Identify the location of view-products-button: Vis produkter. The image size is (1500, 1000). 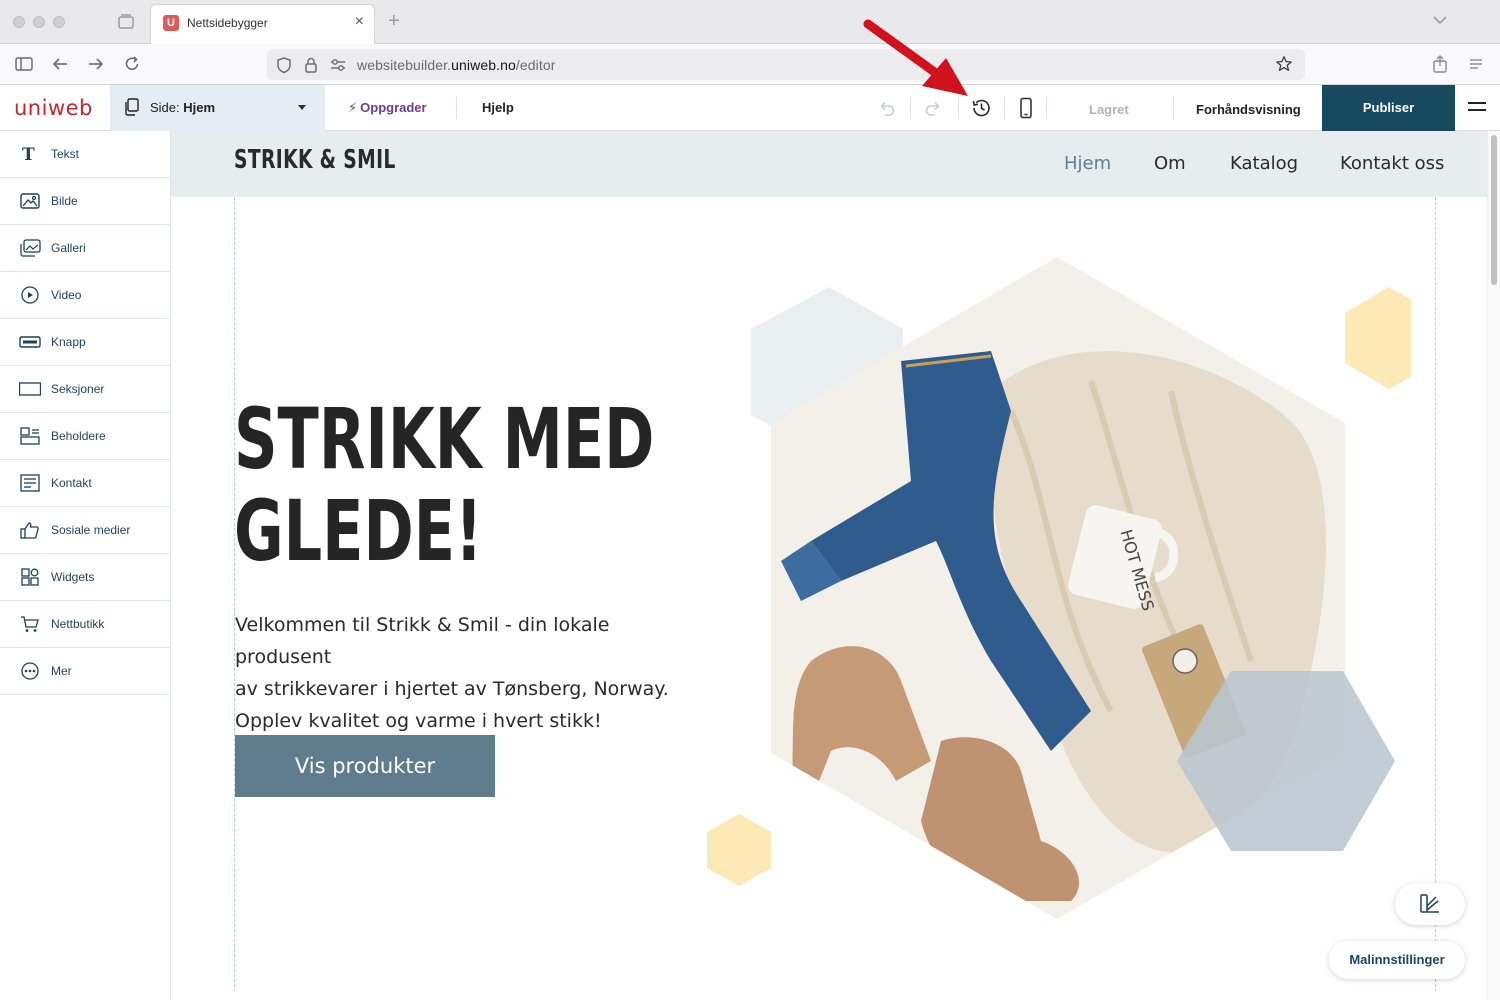
(365, 766).